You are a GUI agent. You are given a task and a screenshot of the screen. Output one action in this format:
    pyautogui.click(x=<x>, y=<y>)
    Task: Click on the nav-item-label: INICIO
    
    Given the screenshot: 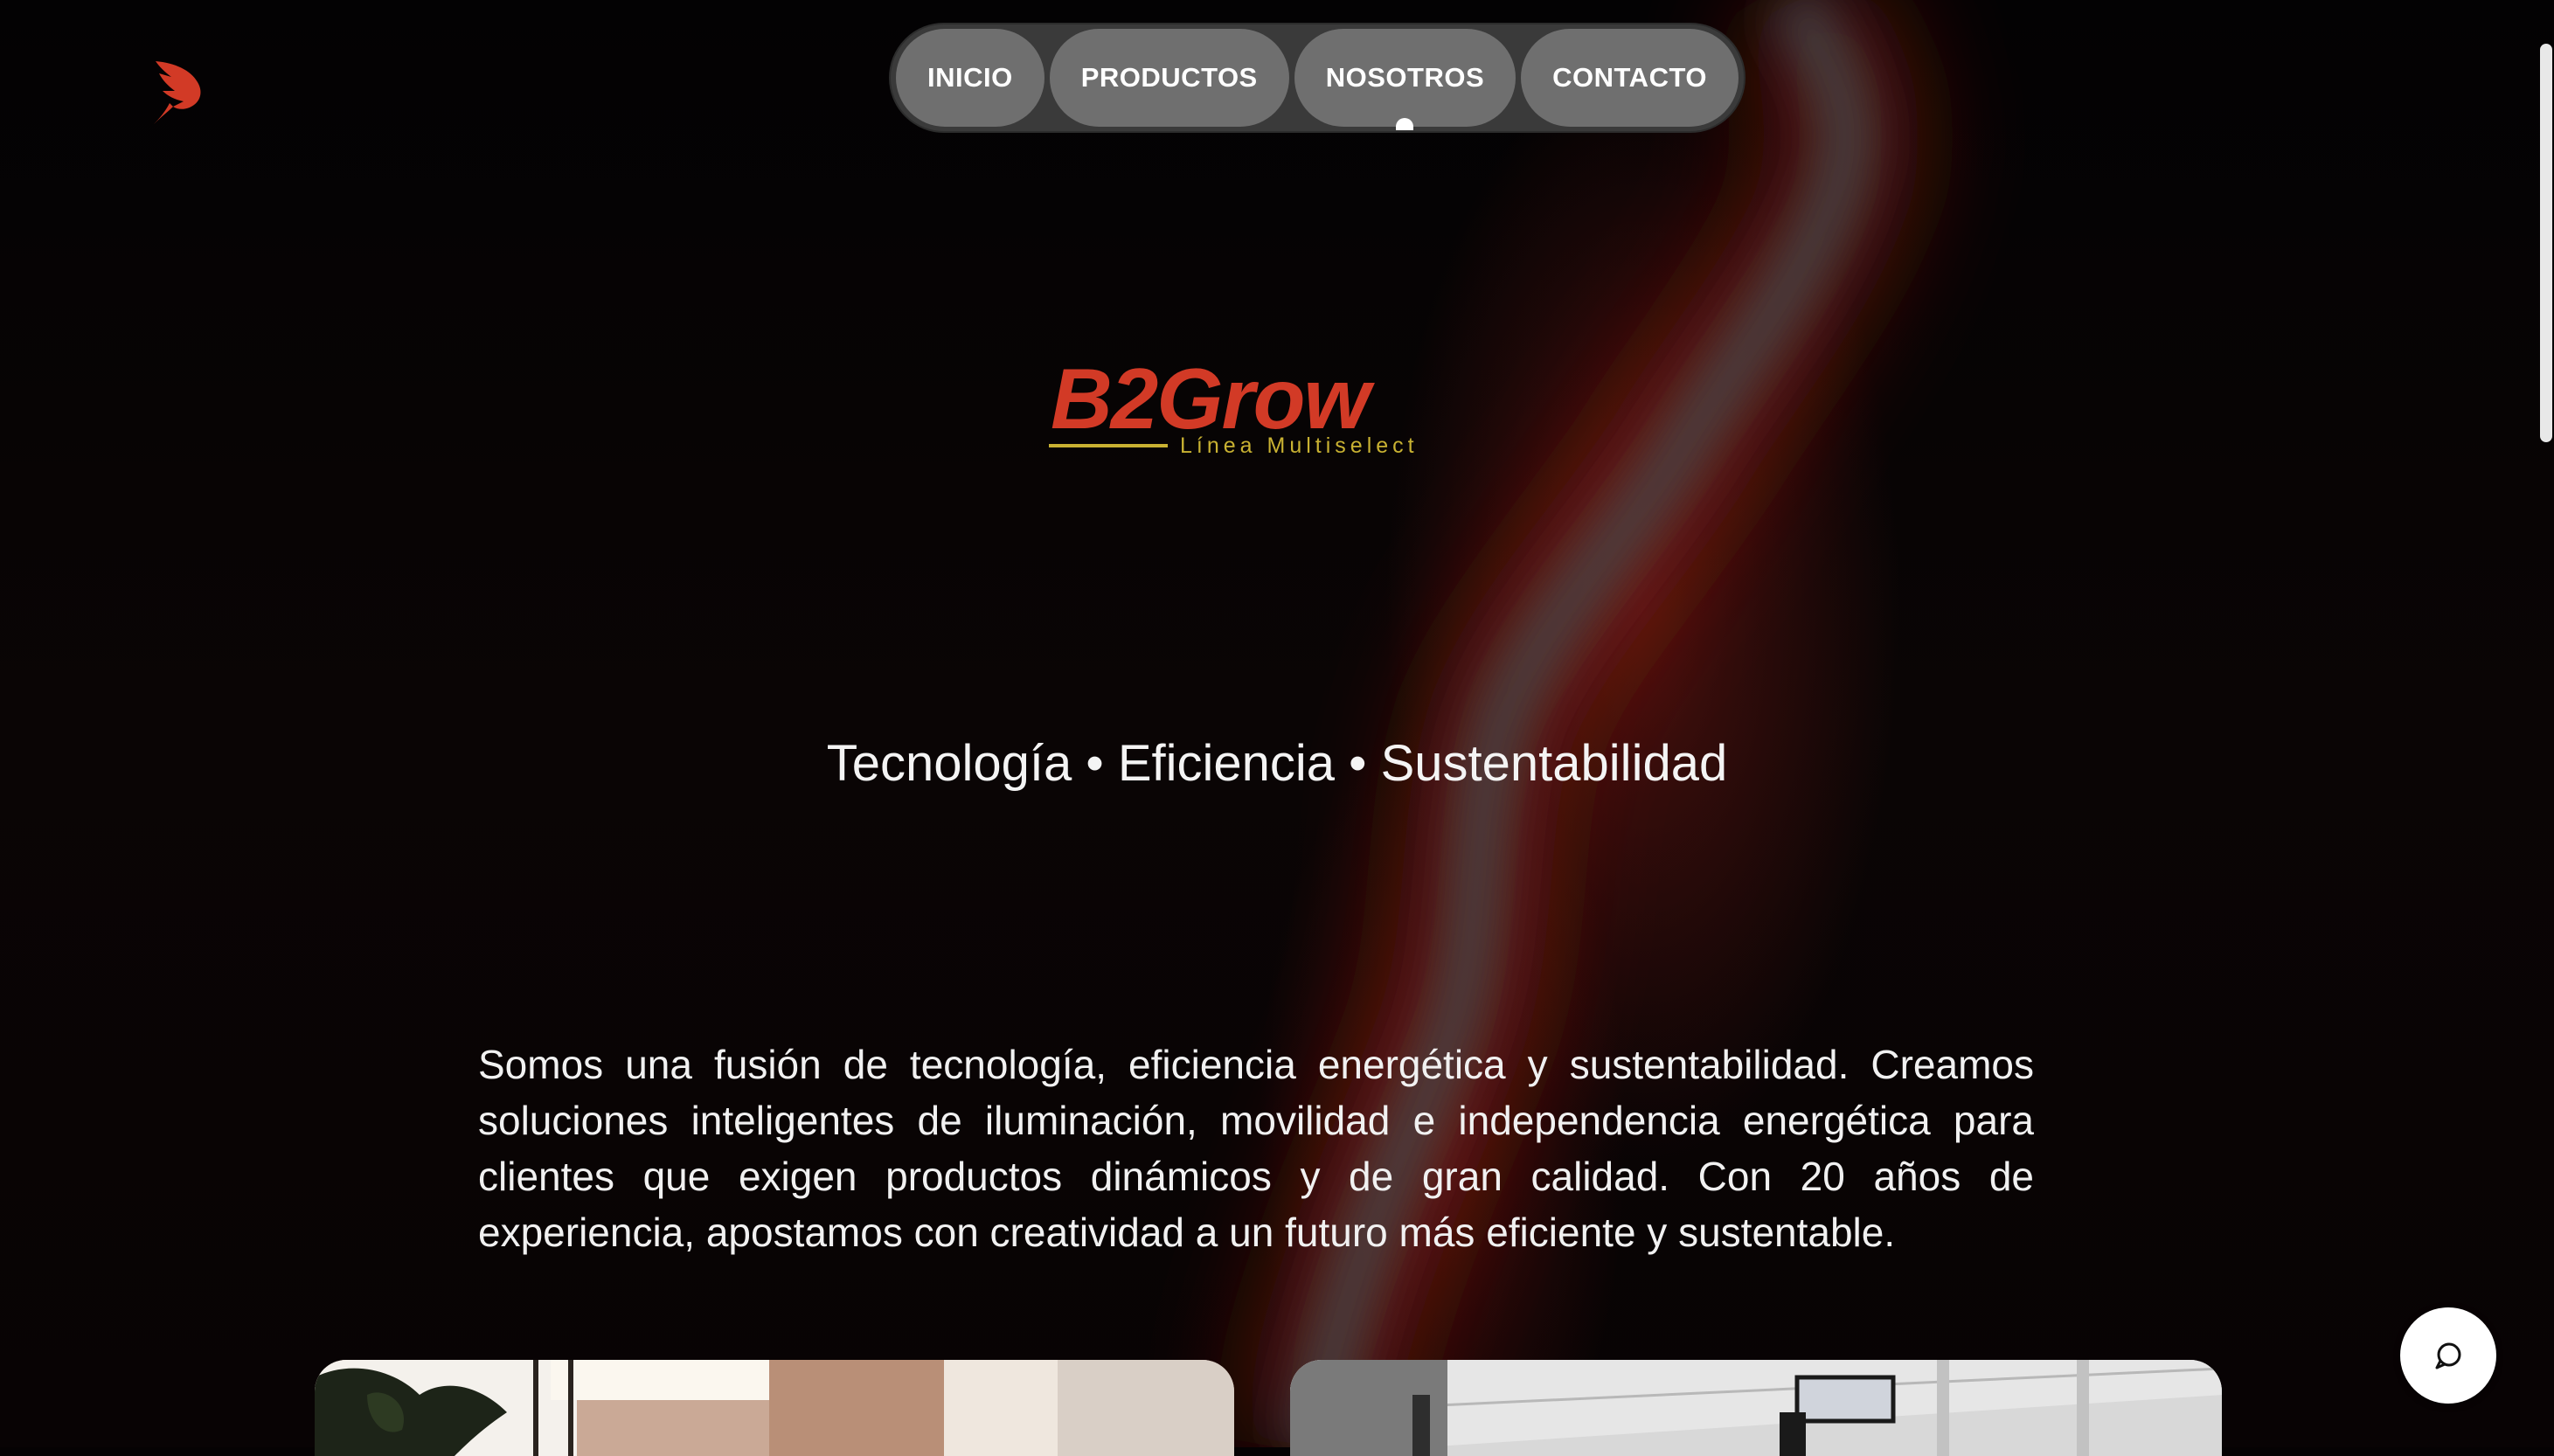 What is the action you would take?
    pyautogui.click(x=970, y=77)
    